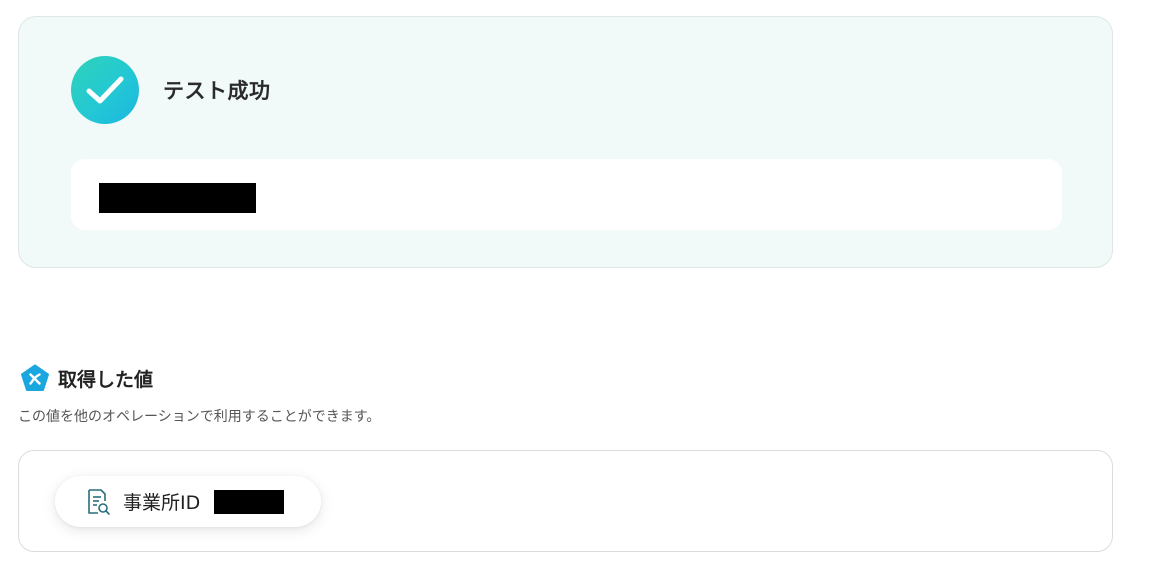  Describe the element at coordinates (177, 198) in the screenshot. I see `redacted-result-text` at that location.